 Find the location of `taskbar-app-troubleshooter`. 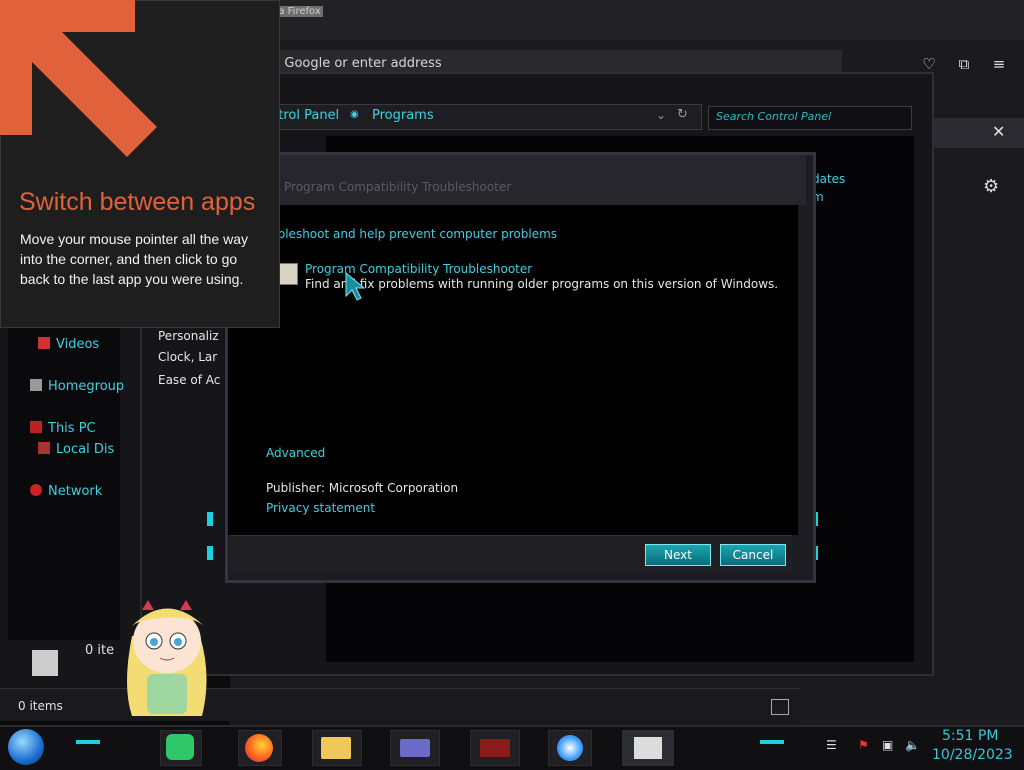

taskbar-app-troubleshooter is located at coordinates (648, 748).